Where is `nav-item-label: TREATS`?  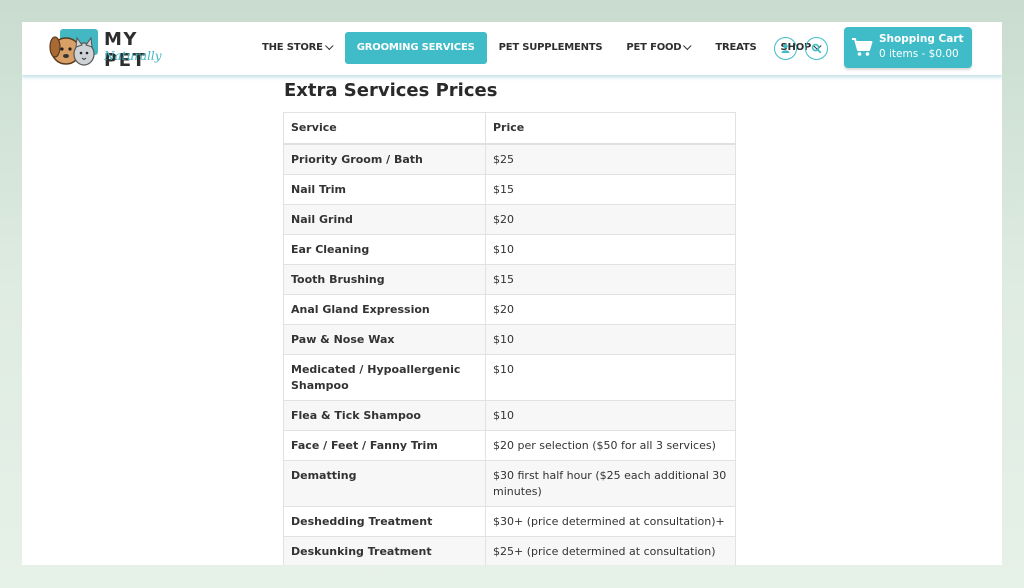 nav-item-label: TREATS is located at coordinates (736, 47).